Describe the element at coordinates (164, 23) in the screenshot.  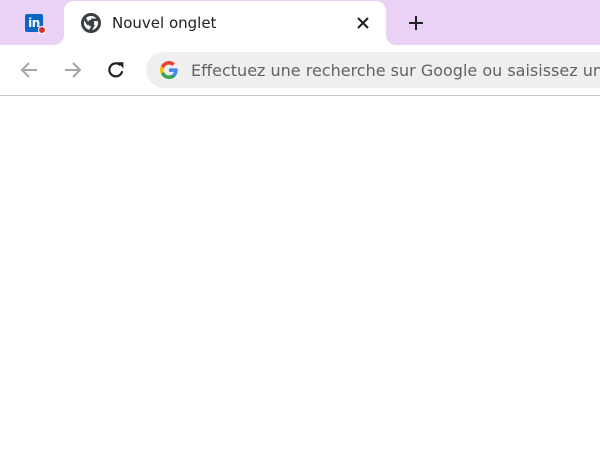
I see `tab-title: Nouvel onglet` at that location.